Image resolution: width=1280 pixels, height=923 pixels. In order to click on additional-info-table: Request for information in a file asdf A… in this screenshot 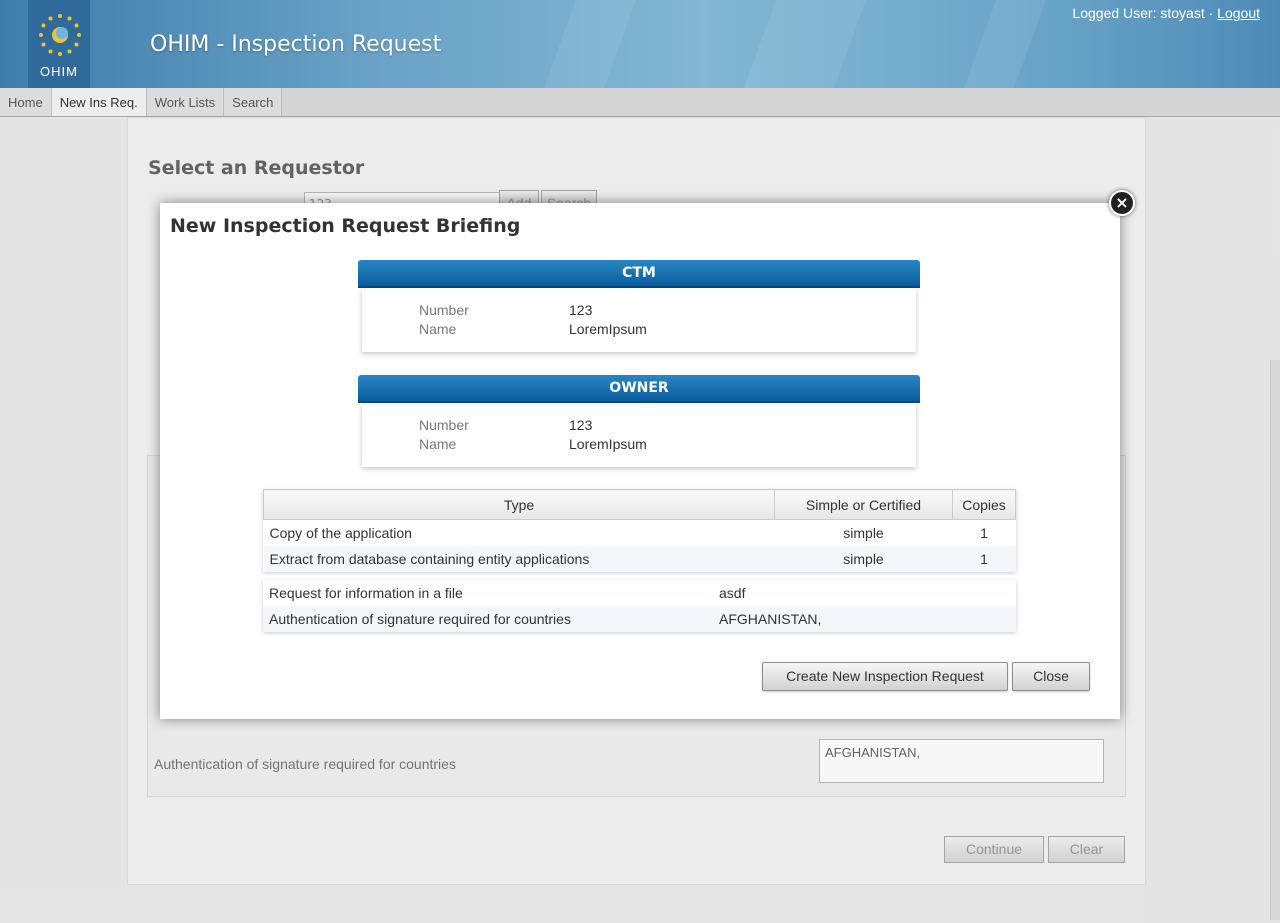, I will do `click(639, 606)`.